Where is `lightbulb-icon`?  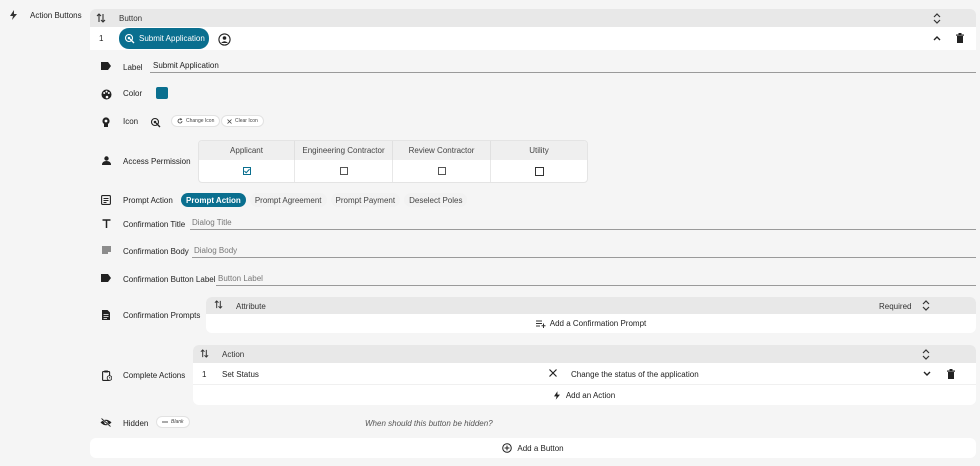
lightbulb-icon is located at coordinates (106, 122).